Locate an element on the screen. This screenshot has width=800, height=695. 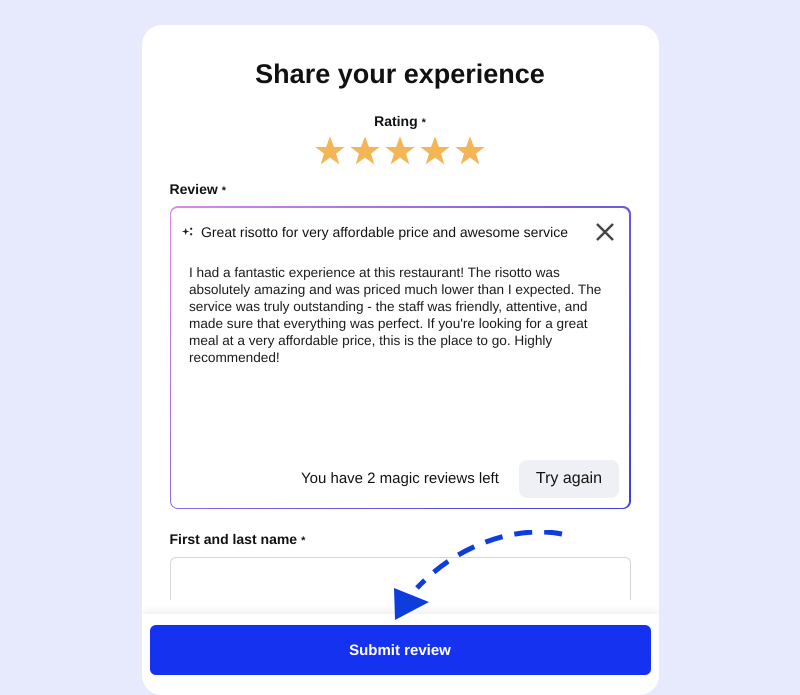
name-label: First and last name is located at coordinates (234, 539).